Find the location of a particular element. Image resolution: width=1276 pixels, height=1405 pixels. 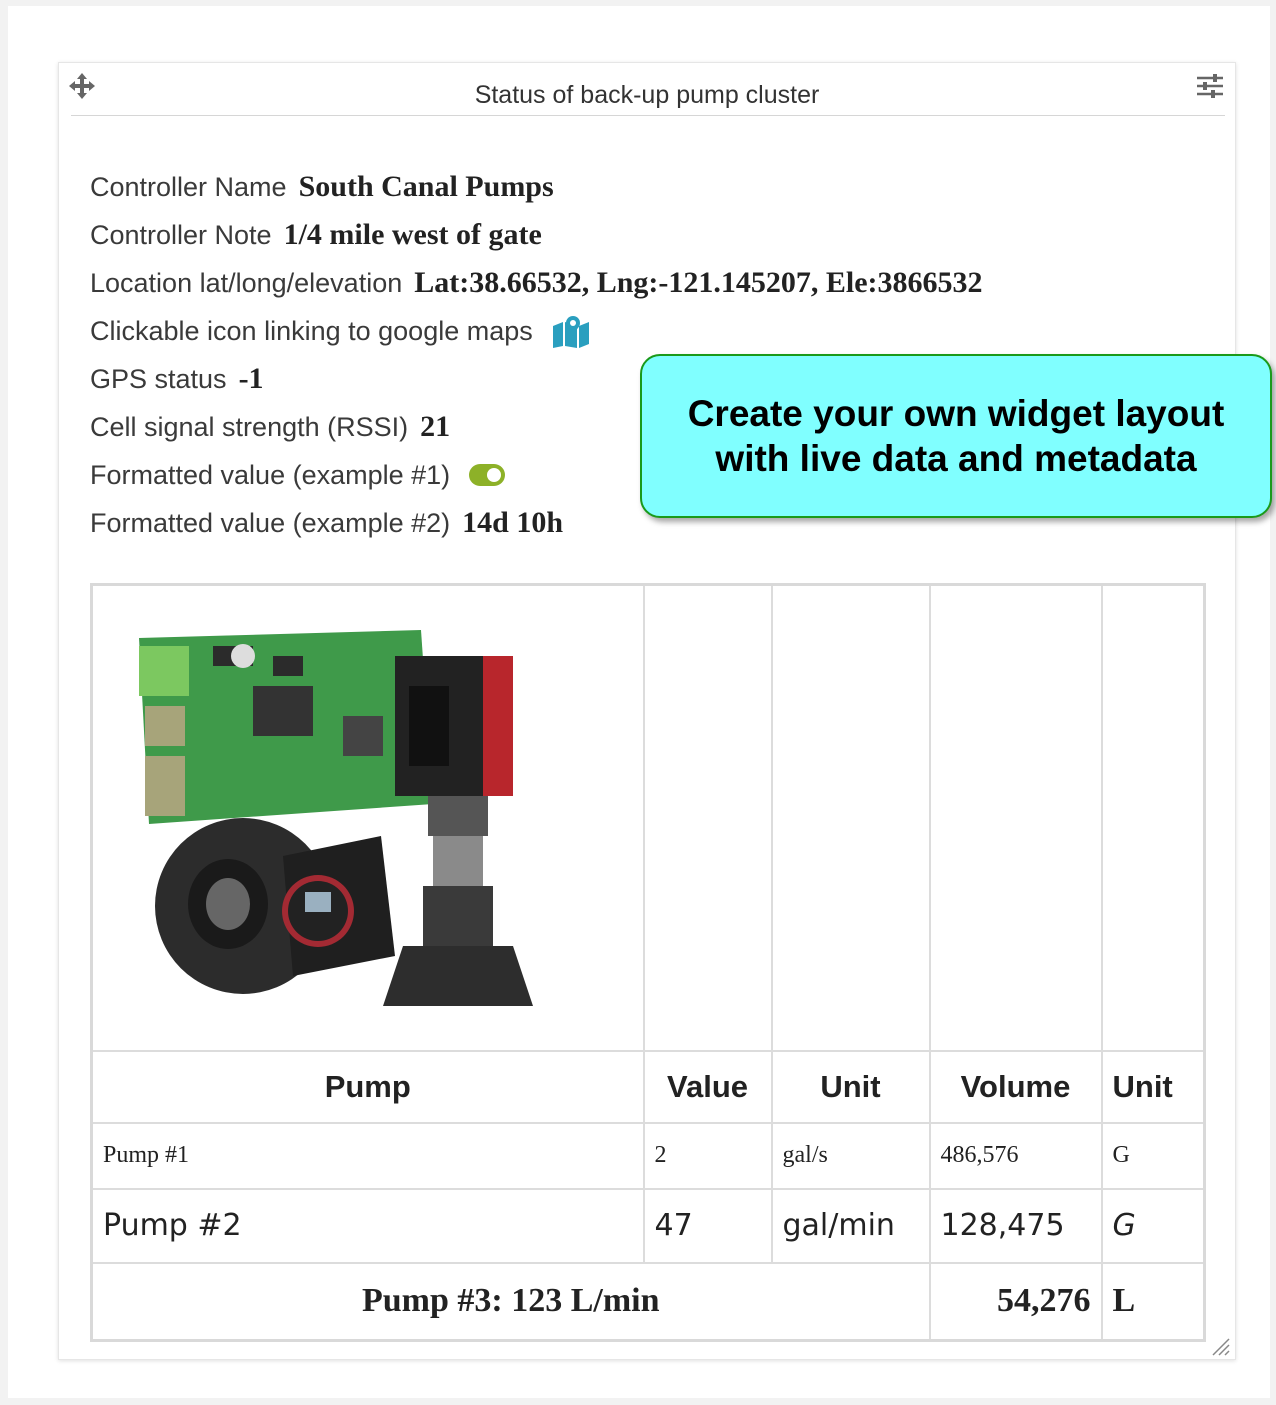

value-cell: 2 is located at coordinates (707, 1155).